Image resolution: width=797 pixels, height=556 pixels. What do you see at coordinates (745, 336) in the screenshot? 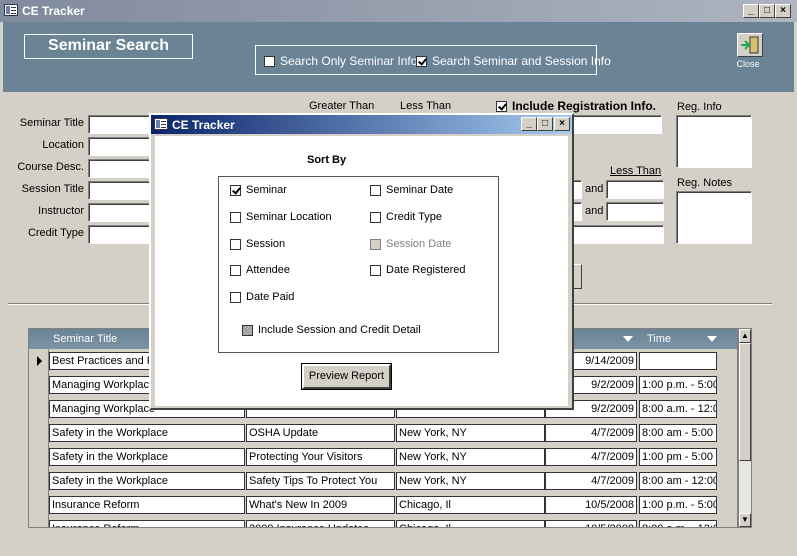
I see `scroll-up-icon: ▲` at bounding box center [745, 336].